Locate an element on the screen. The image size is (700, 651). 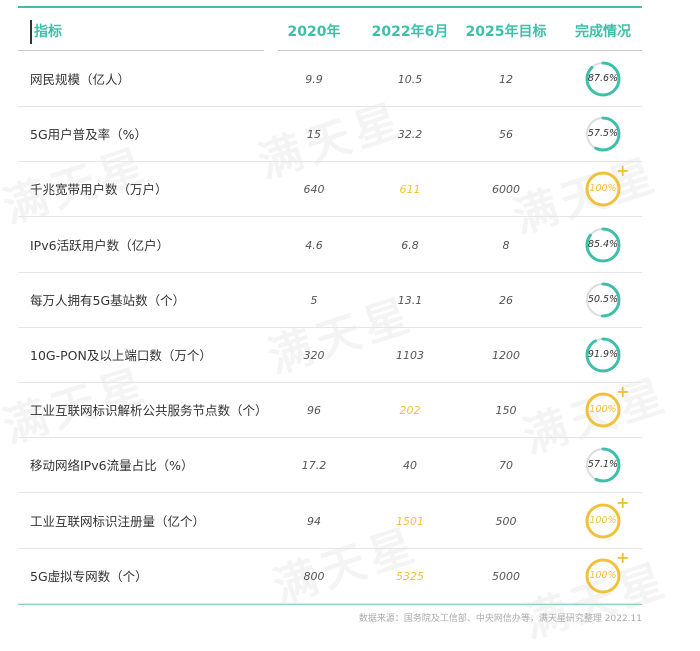
value-2022: 10.5 is located at coordinates (410, 79).